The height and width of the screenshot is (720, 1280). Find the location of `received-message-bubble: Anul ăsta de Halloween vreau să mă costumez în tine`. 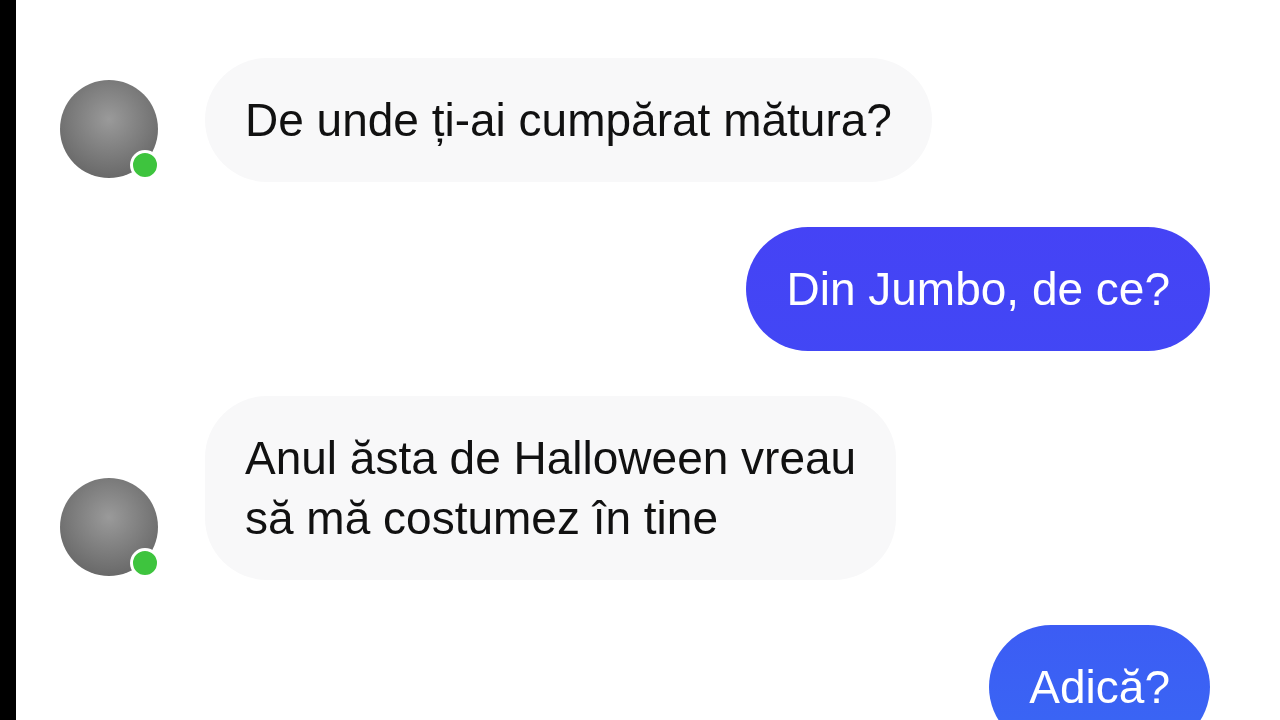

received-message-bubble: Anul ăsta de Halloween vreau să mă costumez în tine is located at coordinates (551, 488).